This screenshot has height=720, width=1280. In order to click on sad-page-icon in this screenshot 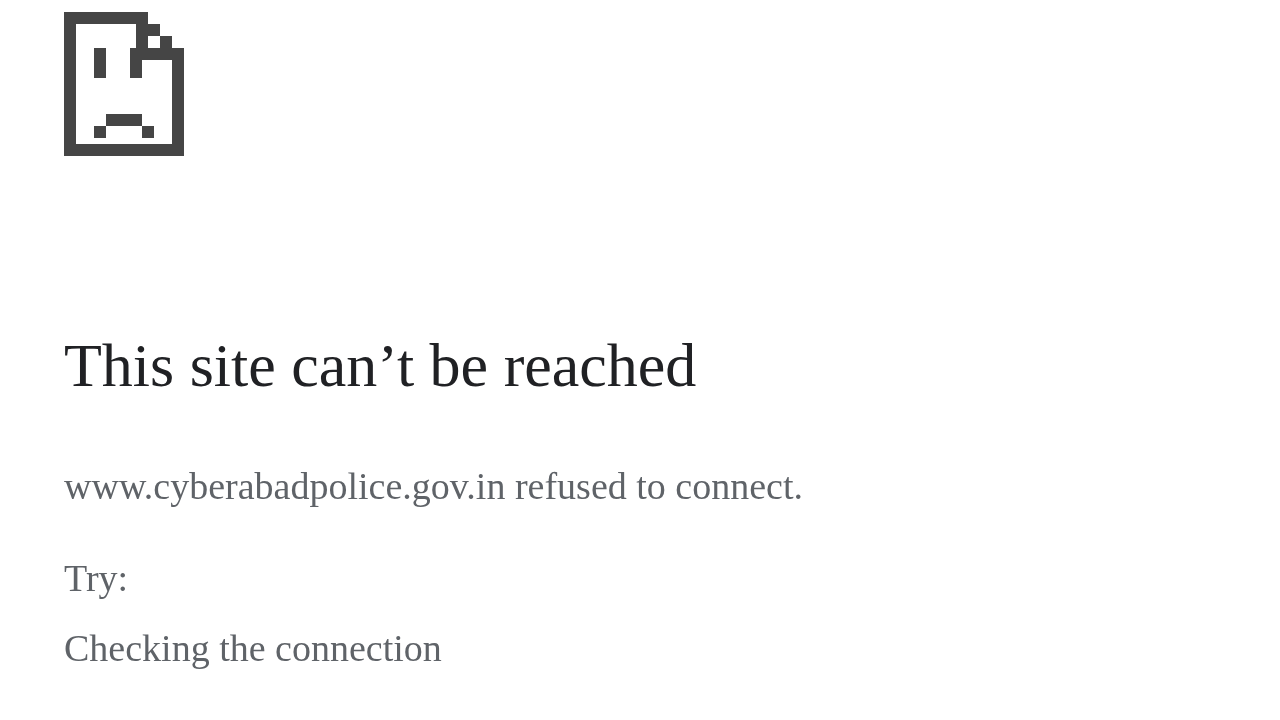, I will do `click(124, 84)`.